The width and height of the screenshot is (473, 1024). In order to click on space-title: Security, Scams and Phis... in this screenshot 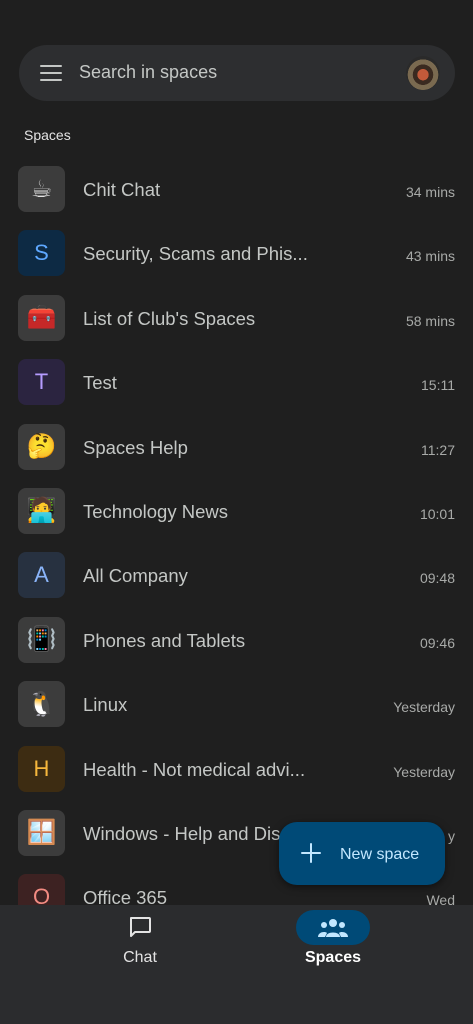, I will do `click(195, 254)`.